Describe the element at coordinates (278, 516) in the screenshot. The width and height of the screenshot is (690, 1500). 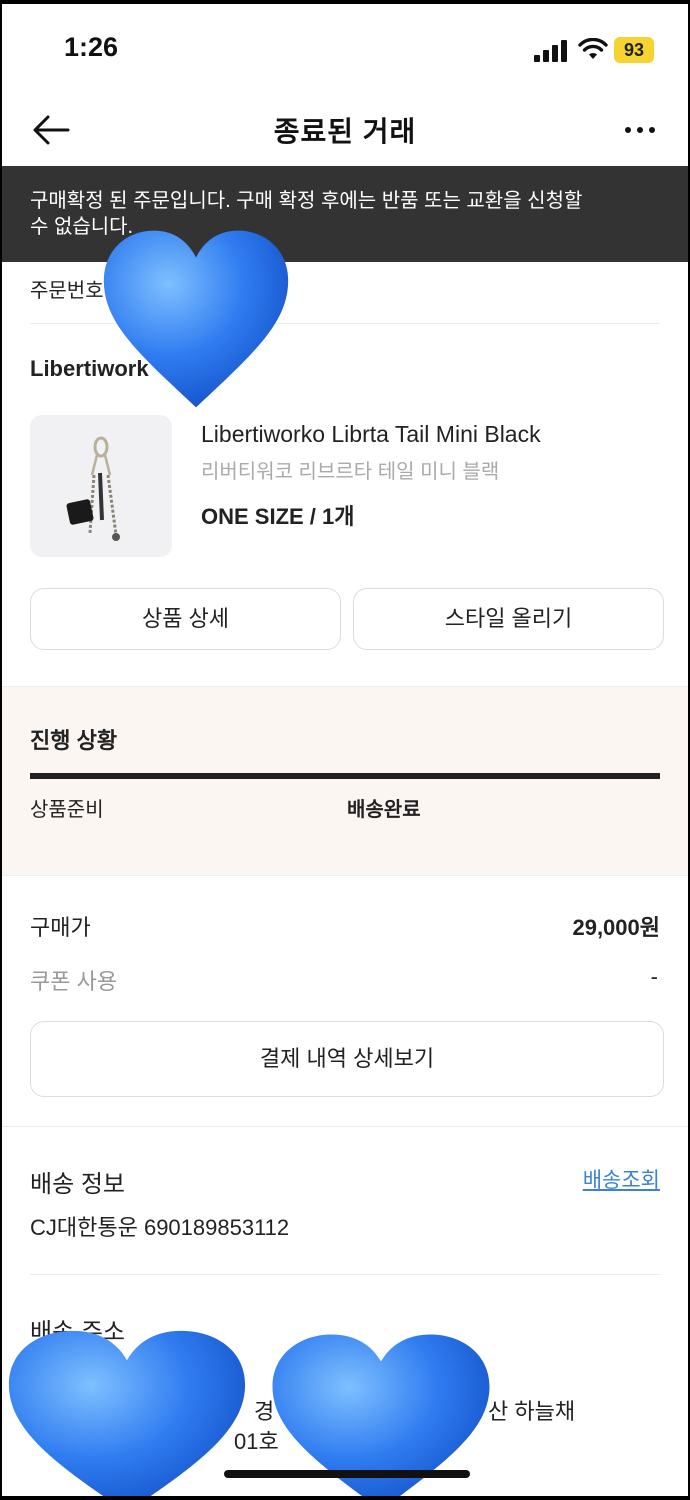
I see `product-option: ONE SIZE / 1개` at that location.